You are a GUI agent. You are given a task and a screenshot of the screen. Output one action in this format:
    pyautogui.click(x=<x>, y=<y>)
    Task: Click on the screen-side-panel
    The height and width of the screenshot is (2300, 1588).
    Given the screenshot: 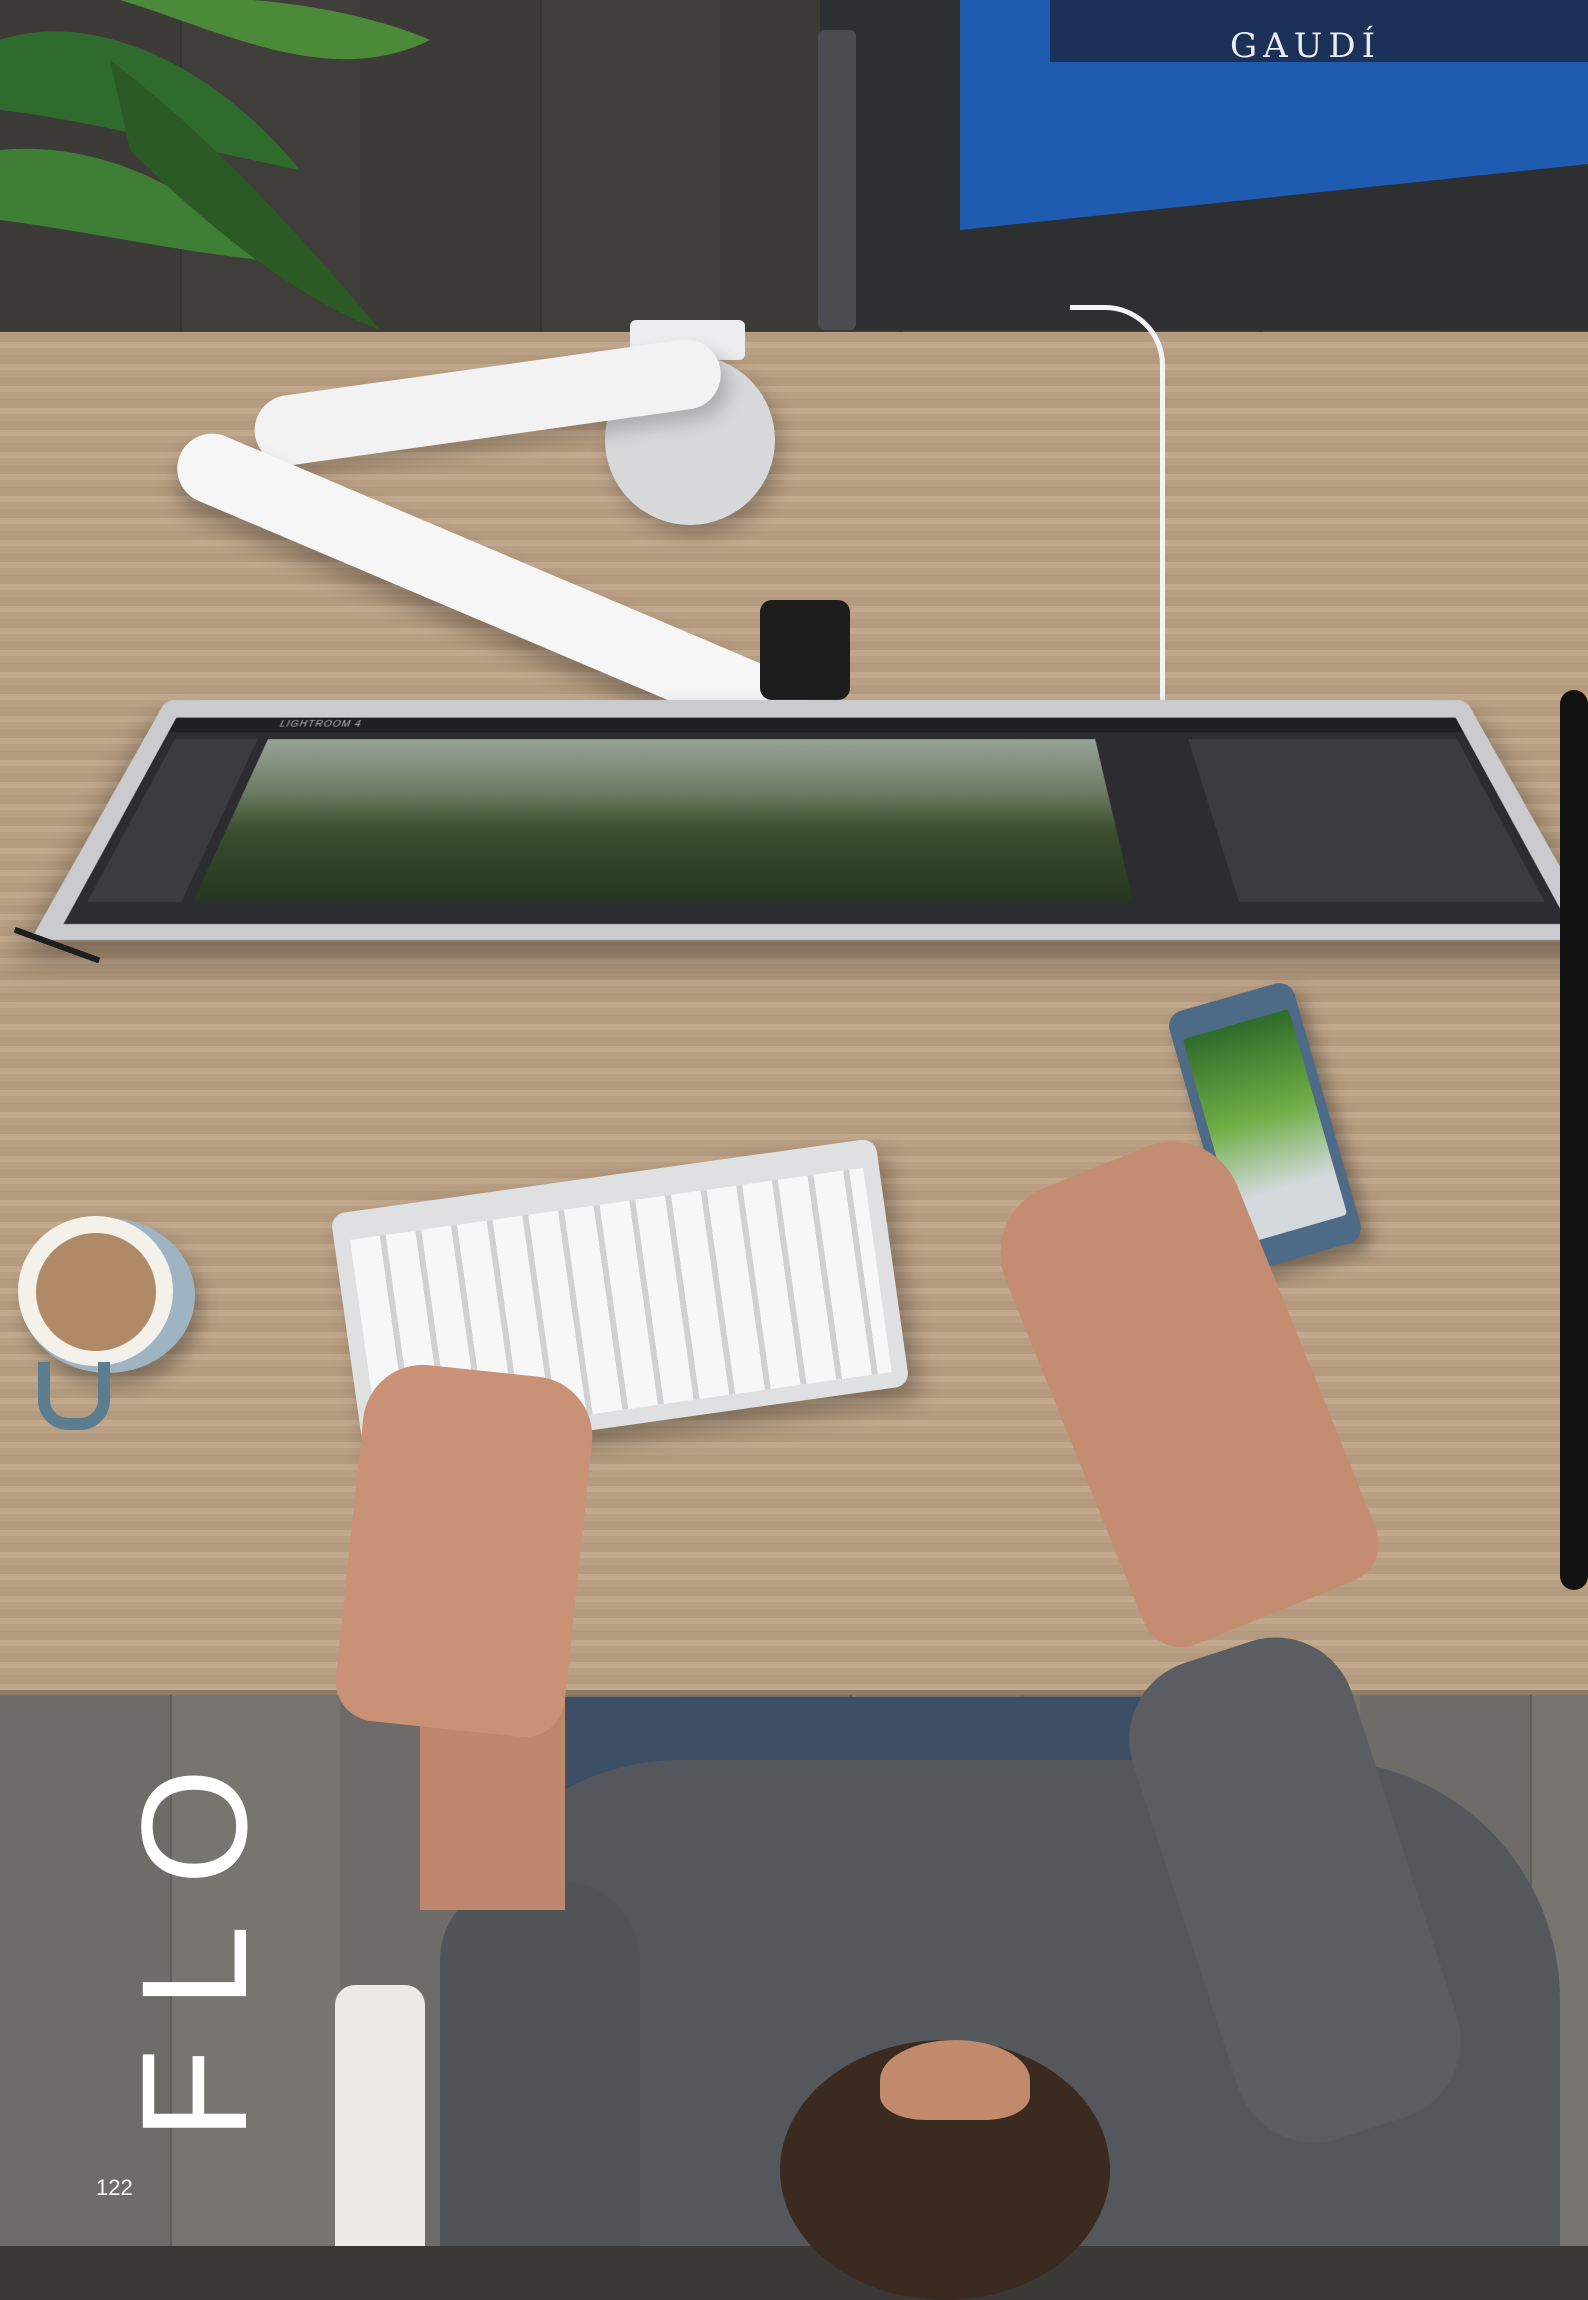 What is the action you would take?
    pyautogui.click(x=1366, y=820)
    